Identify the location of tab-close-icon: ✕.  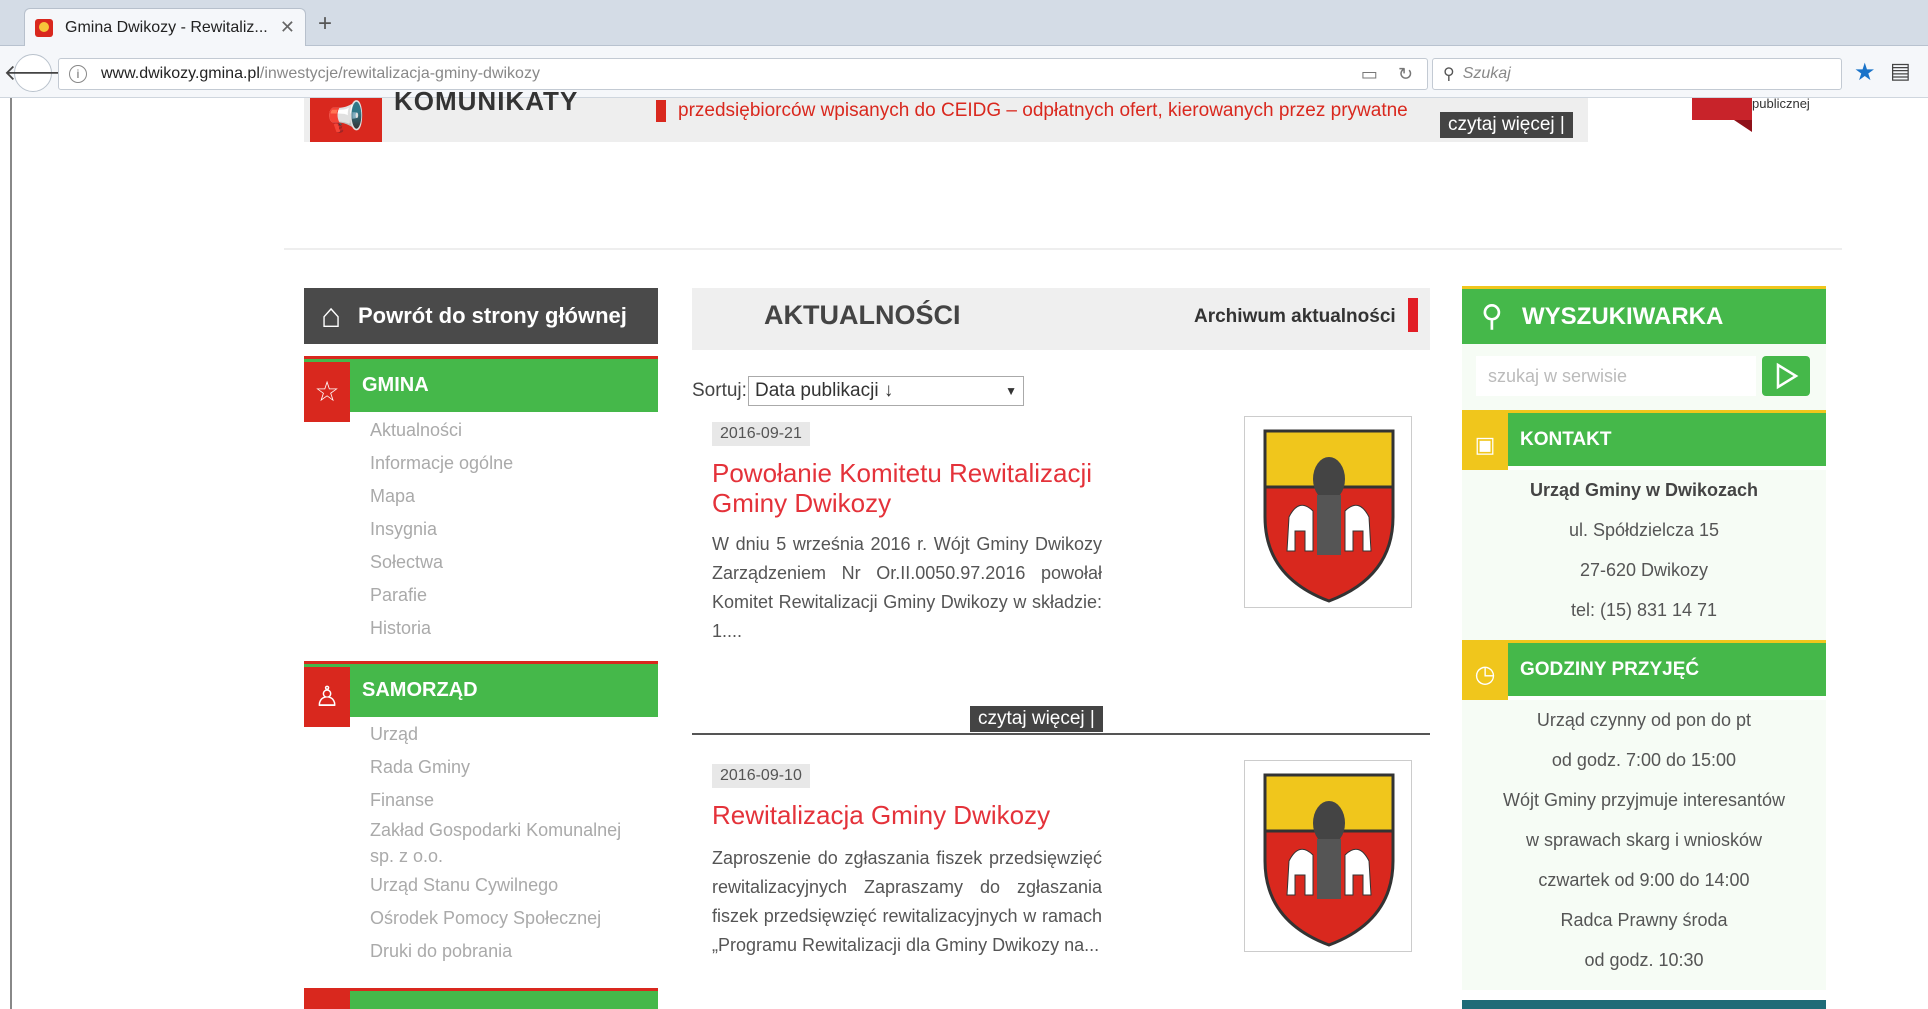
(287, 27).